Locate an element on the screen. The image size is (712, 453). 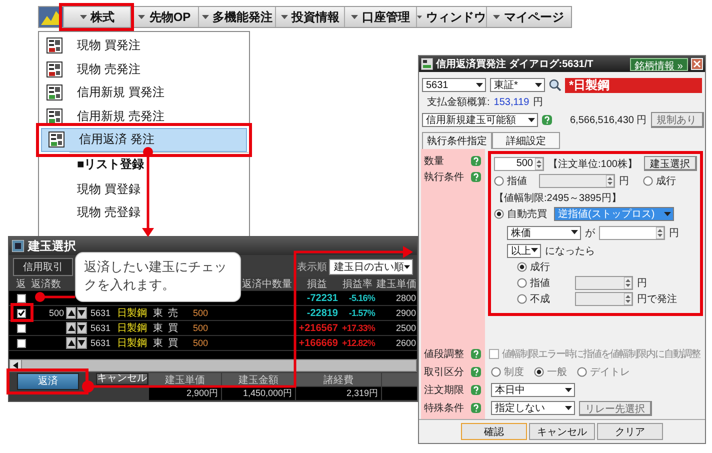
window-title: 建玉選択 is located at coordinates (52, 246).